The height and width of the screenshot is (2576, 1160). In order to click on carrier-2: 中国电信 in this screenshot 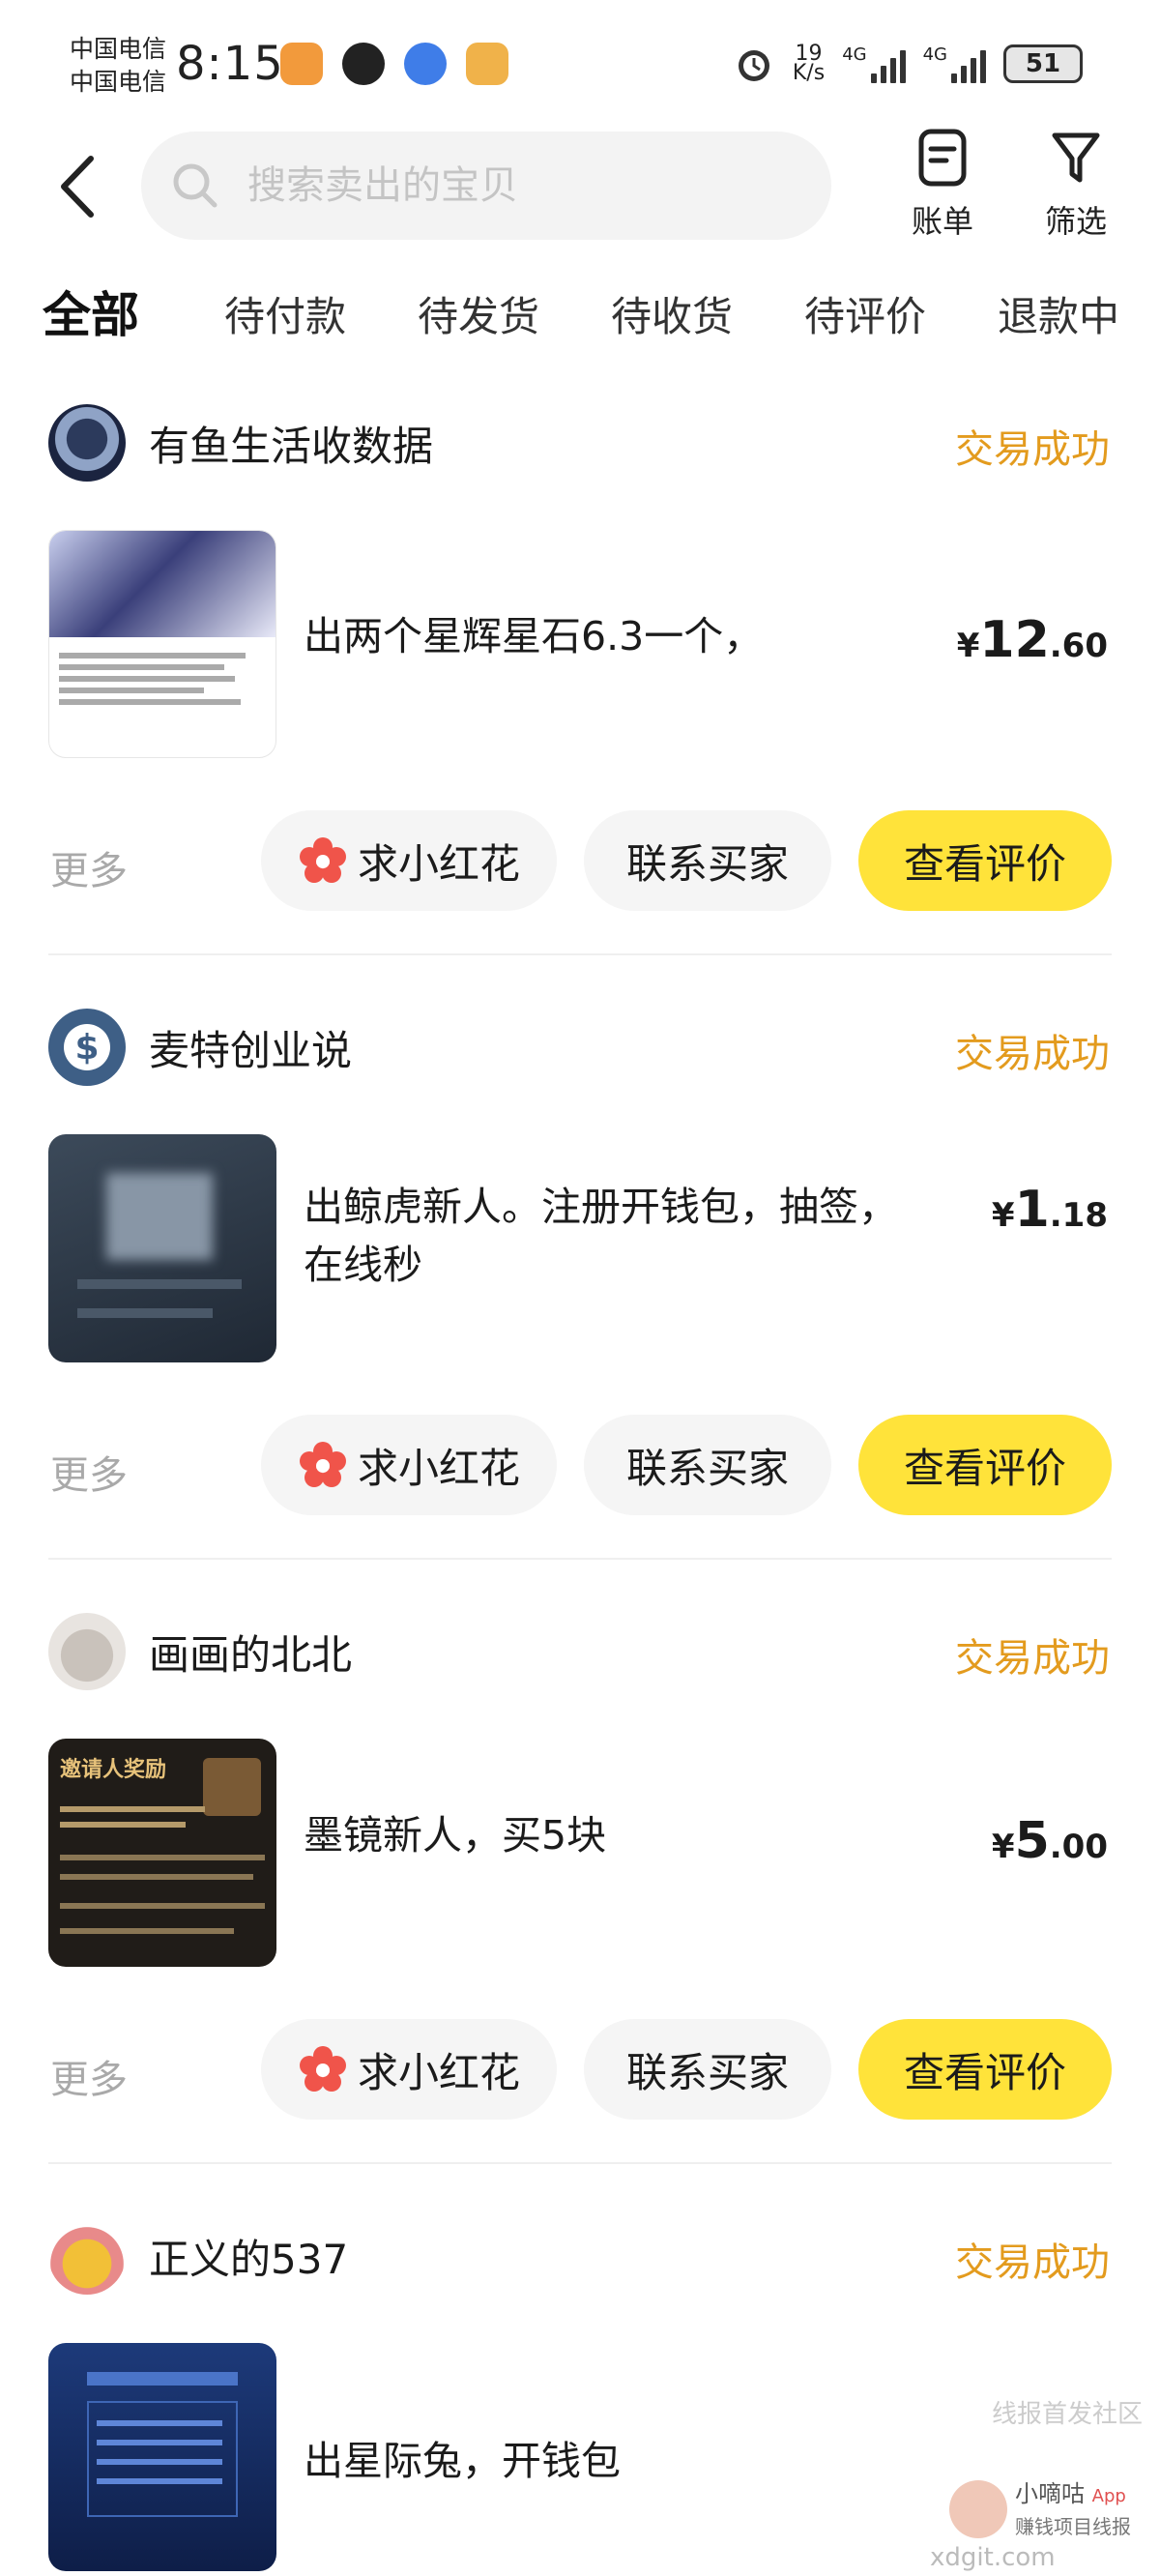, I will do `click(118, 82)`.